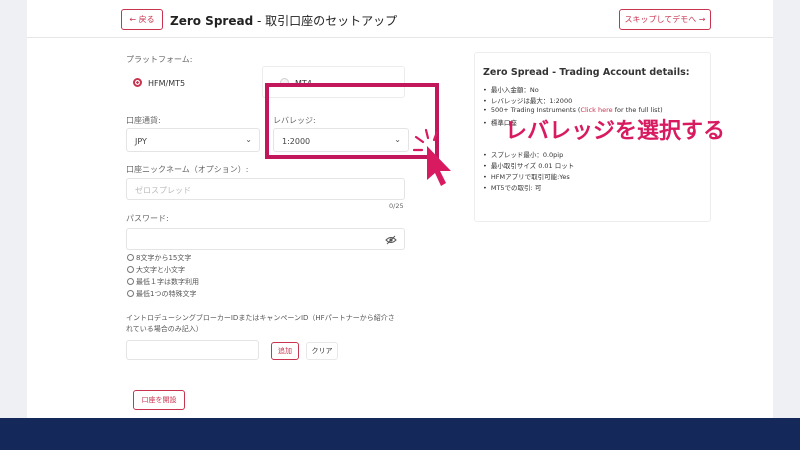 The width and height of the screenshot is (800, 450). Describe the element at coordinates (512, 187) in the screenshot. I see `detail-item: MT5での取引: 可` at that location.